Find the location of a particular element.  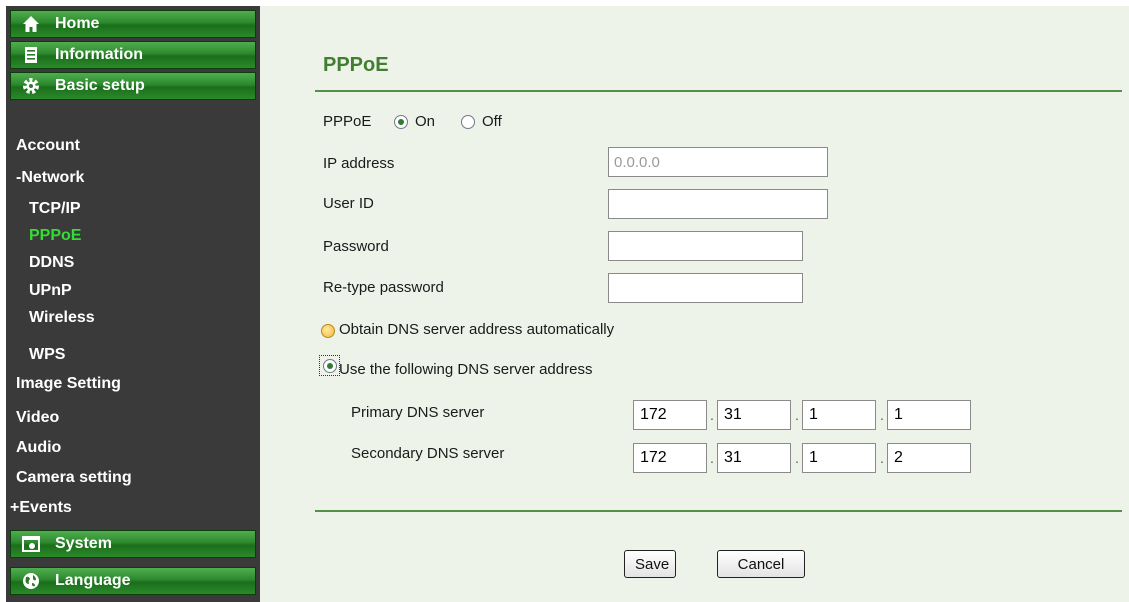

document-icon is located at coordinates (31, 55).